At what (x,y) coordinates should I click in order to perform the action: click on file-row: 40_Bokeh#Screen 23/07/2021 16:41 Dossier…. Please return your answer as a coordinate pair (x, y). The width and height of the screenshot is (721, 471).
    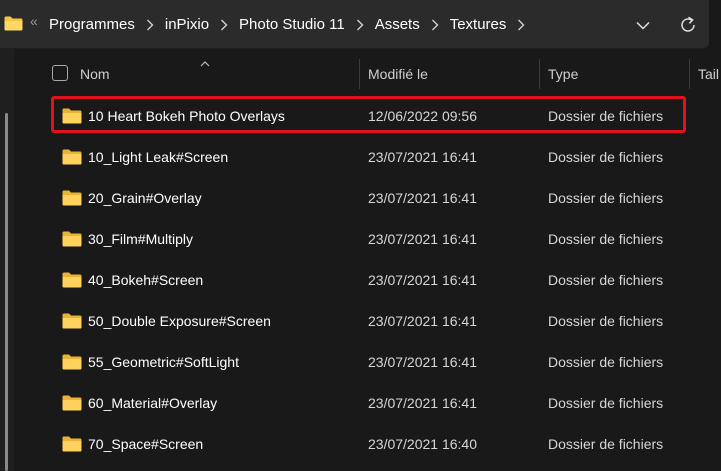
    Looking at the image, I should click on (367, 280).